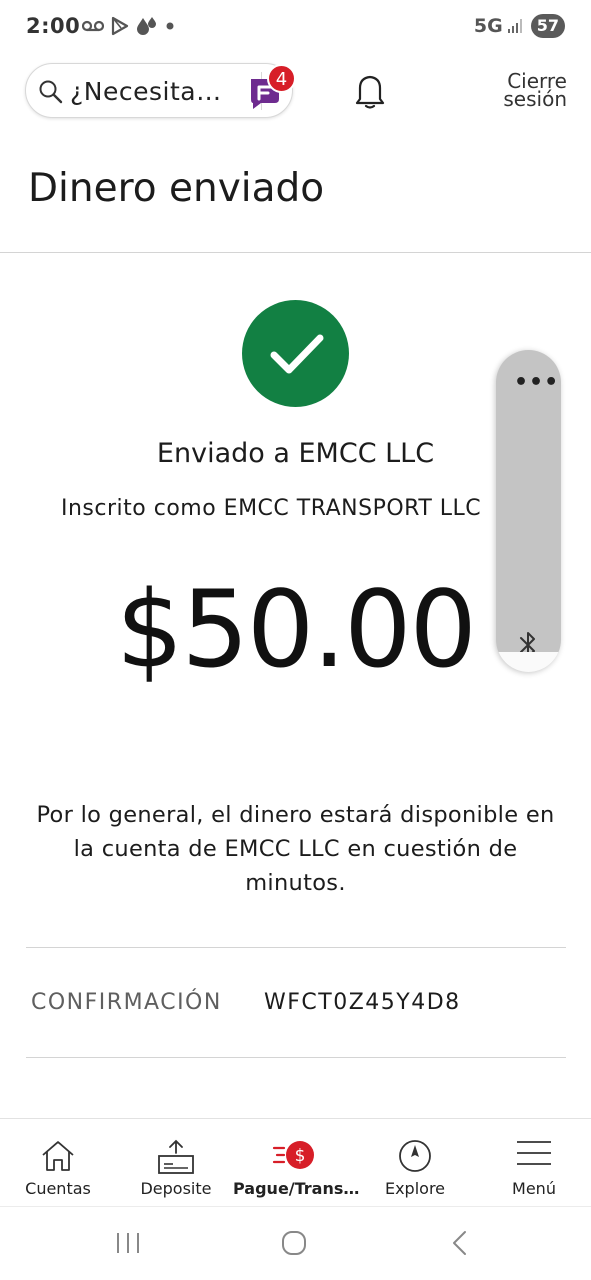 This screenshot has width=591, height=1280. Describe the element at coordinates (170, 26) in the screenshot. I see `notification-dot-icon` at that location.